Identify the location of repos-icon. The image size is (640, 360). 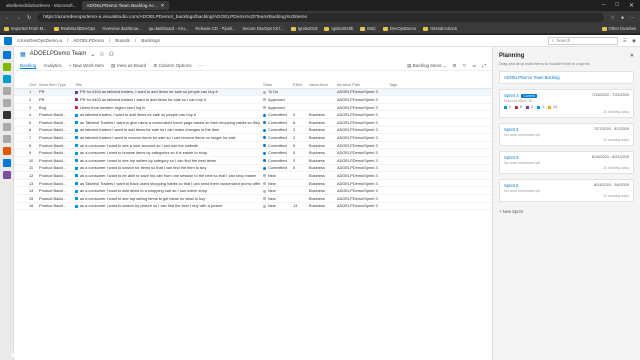
(6, 151).